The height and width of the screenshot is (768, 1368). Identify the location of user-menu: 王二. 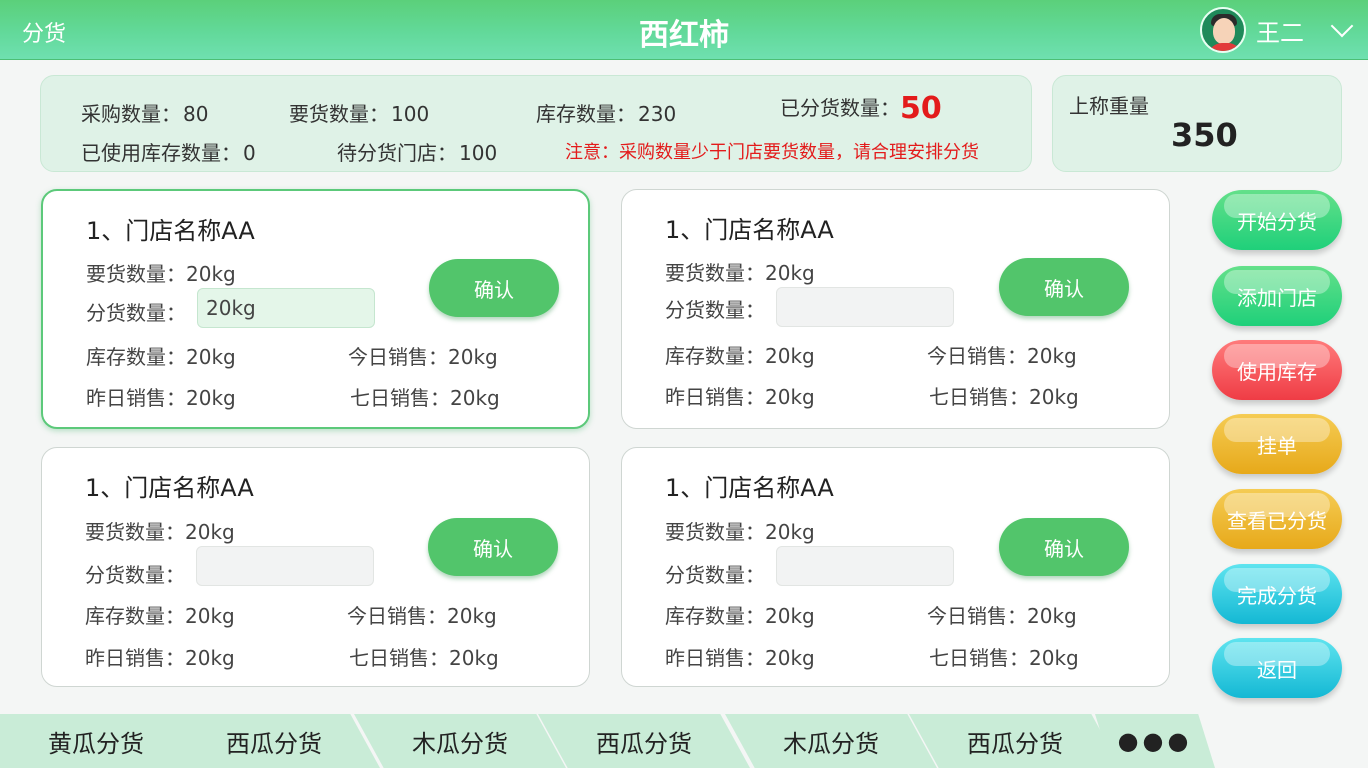
(1277, 30).